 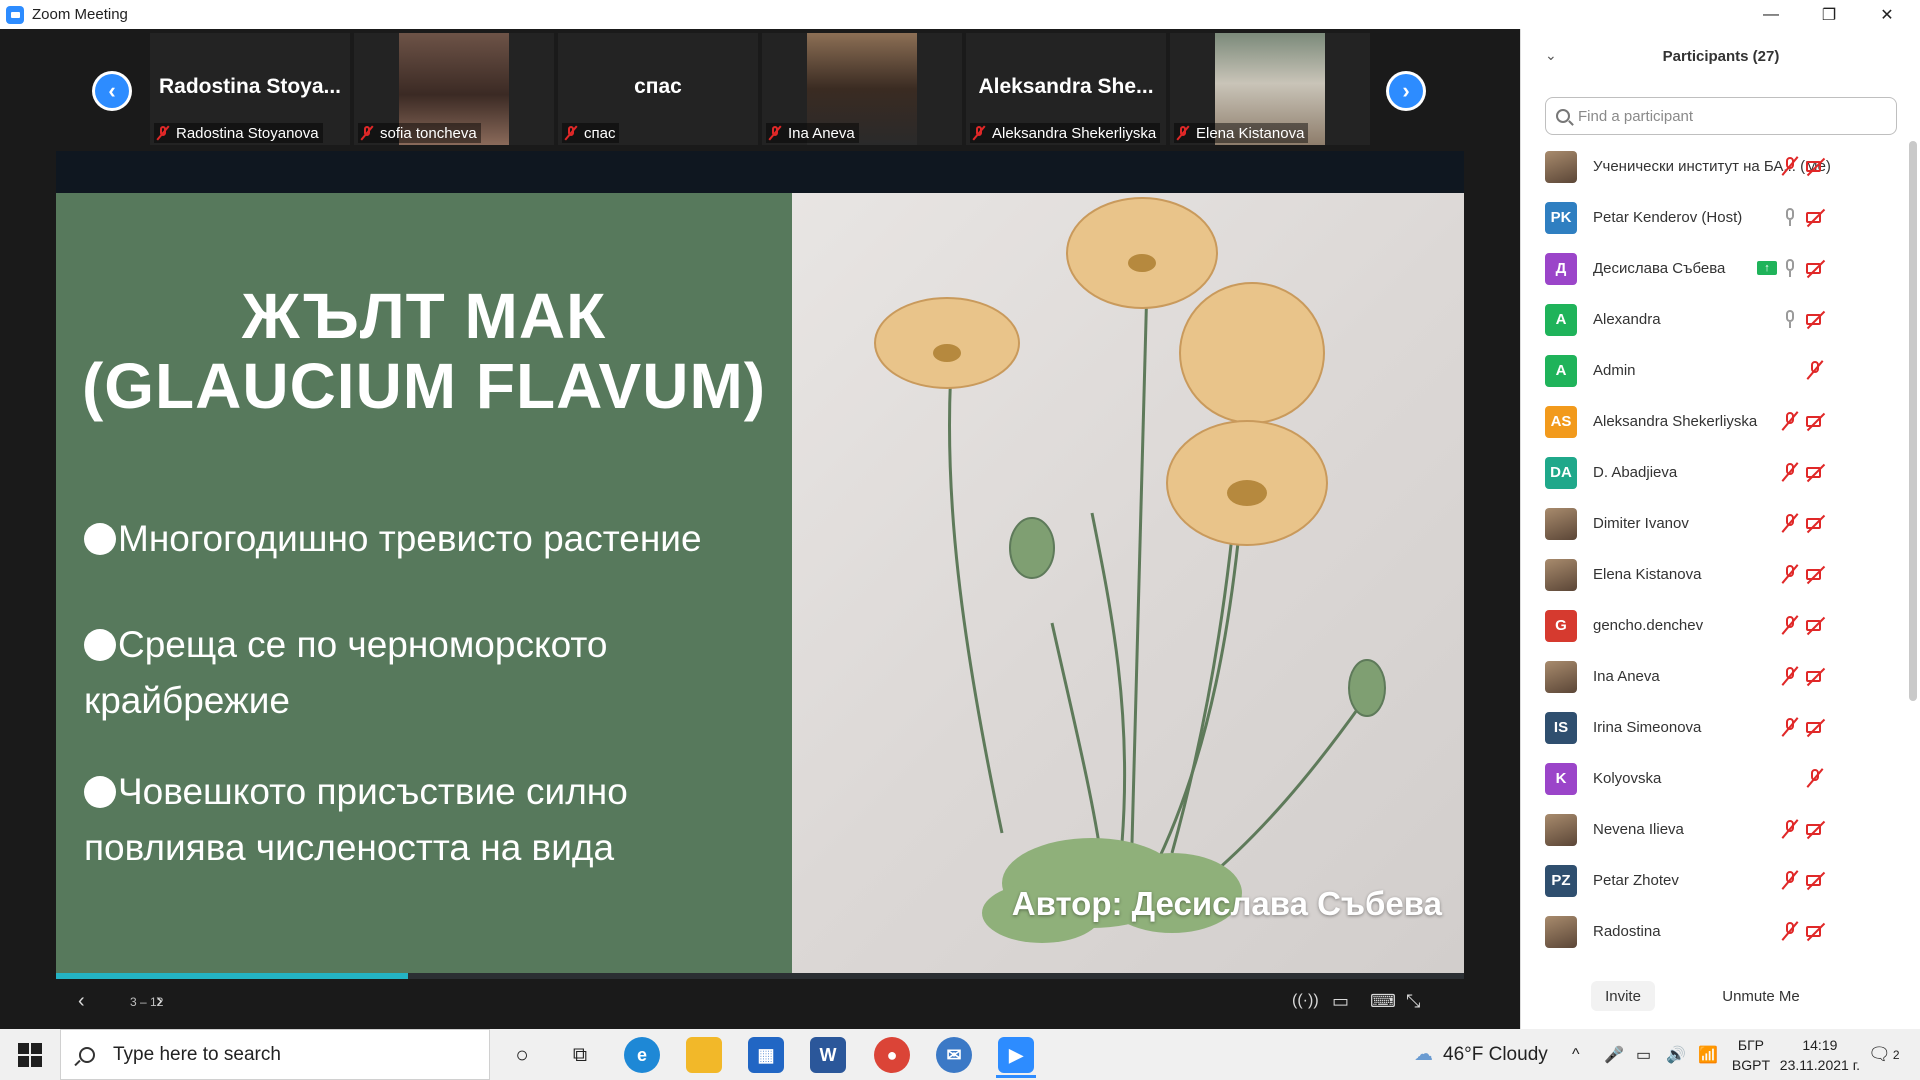 I want to click on next-slide-button: ›, so click(x=159, y=1001).